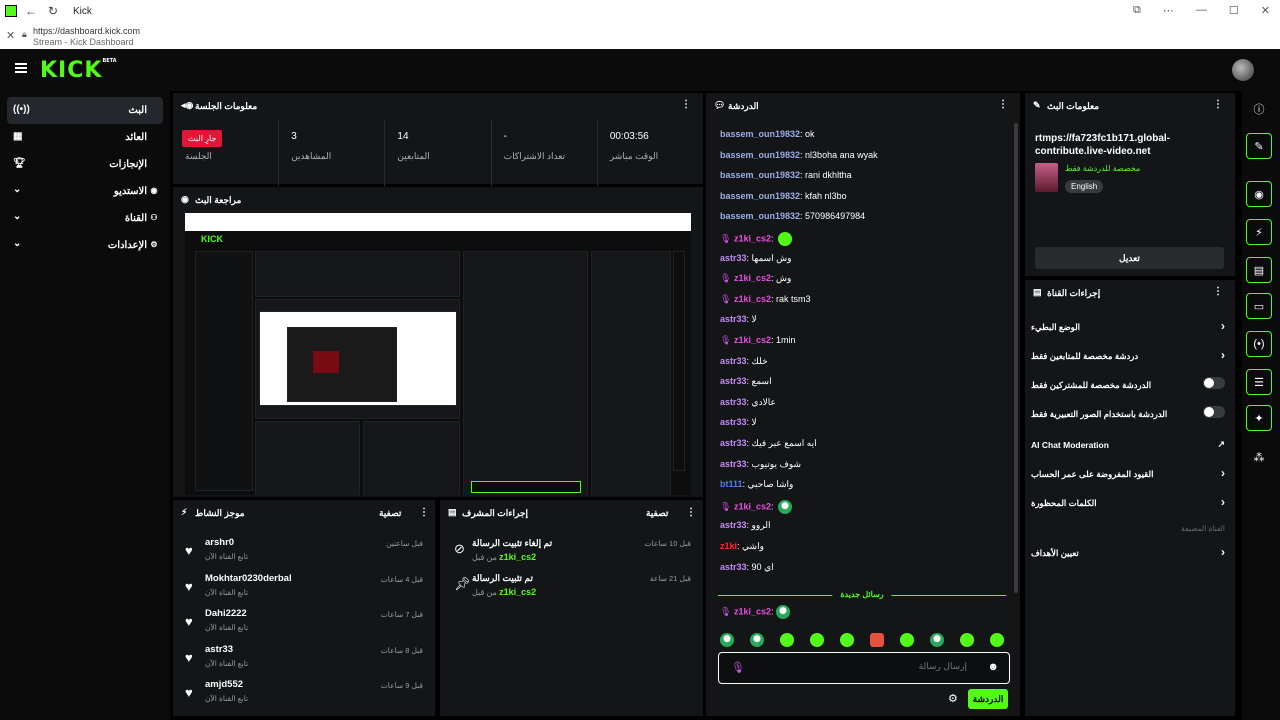 The height and width of the screenshot is (720, 1280). What do you see at coordinates (21, 68) in the screenshot?
I see `menu-icon` at bounding box center [21, 68].